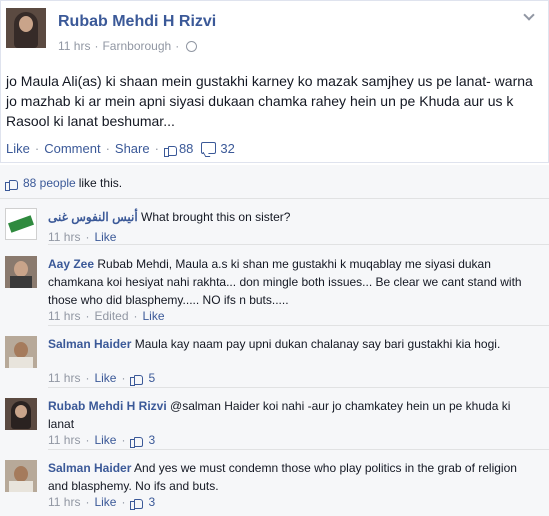 The width and height of the screenshot is (549, 516). What do you see at coordinates (107, 406) in the screenshot?
I see `commenter-name: Rubab Mehdi H Rizvi` at bounding box center [107, 406].